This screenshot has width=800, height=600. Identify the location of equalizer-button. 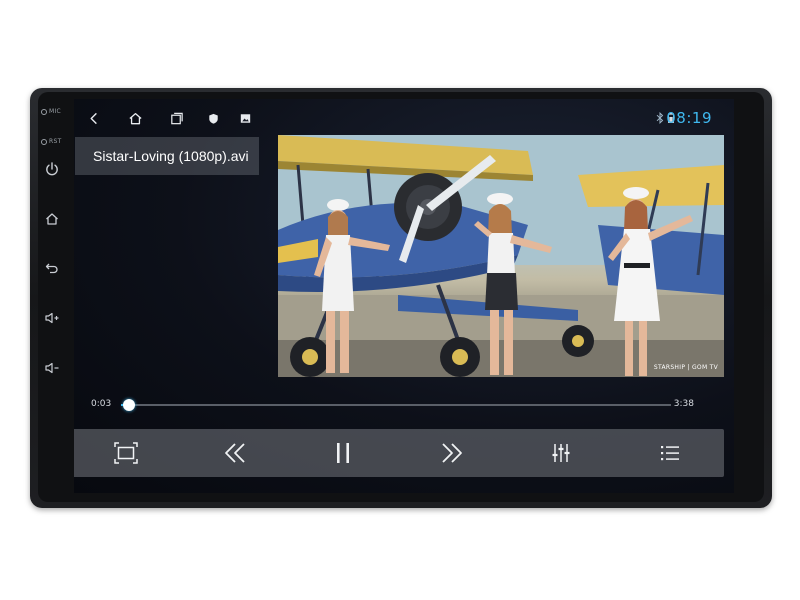
(561, 453).